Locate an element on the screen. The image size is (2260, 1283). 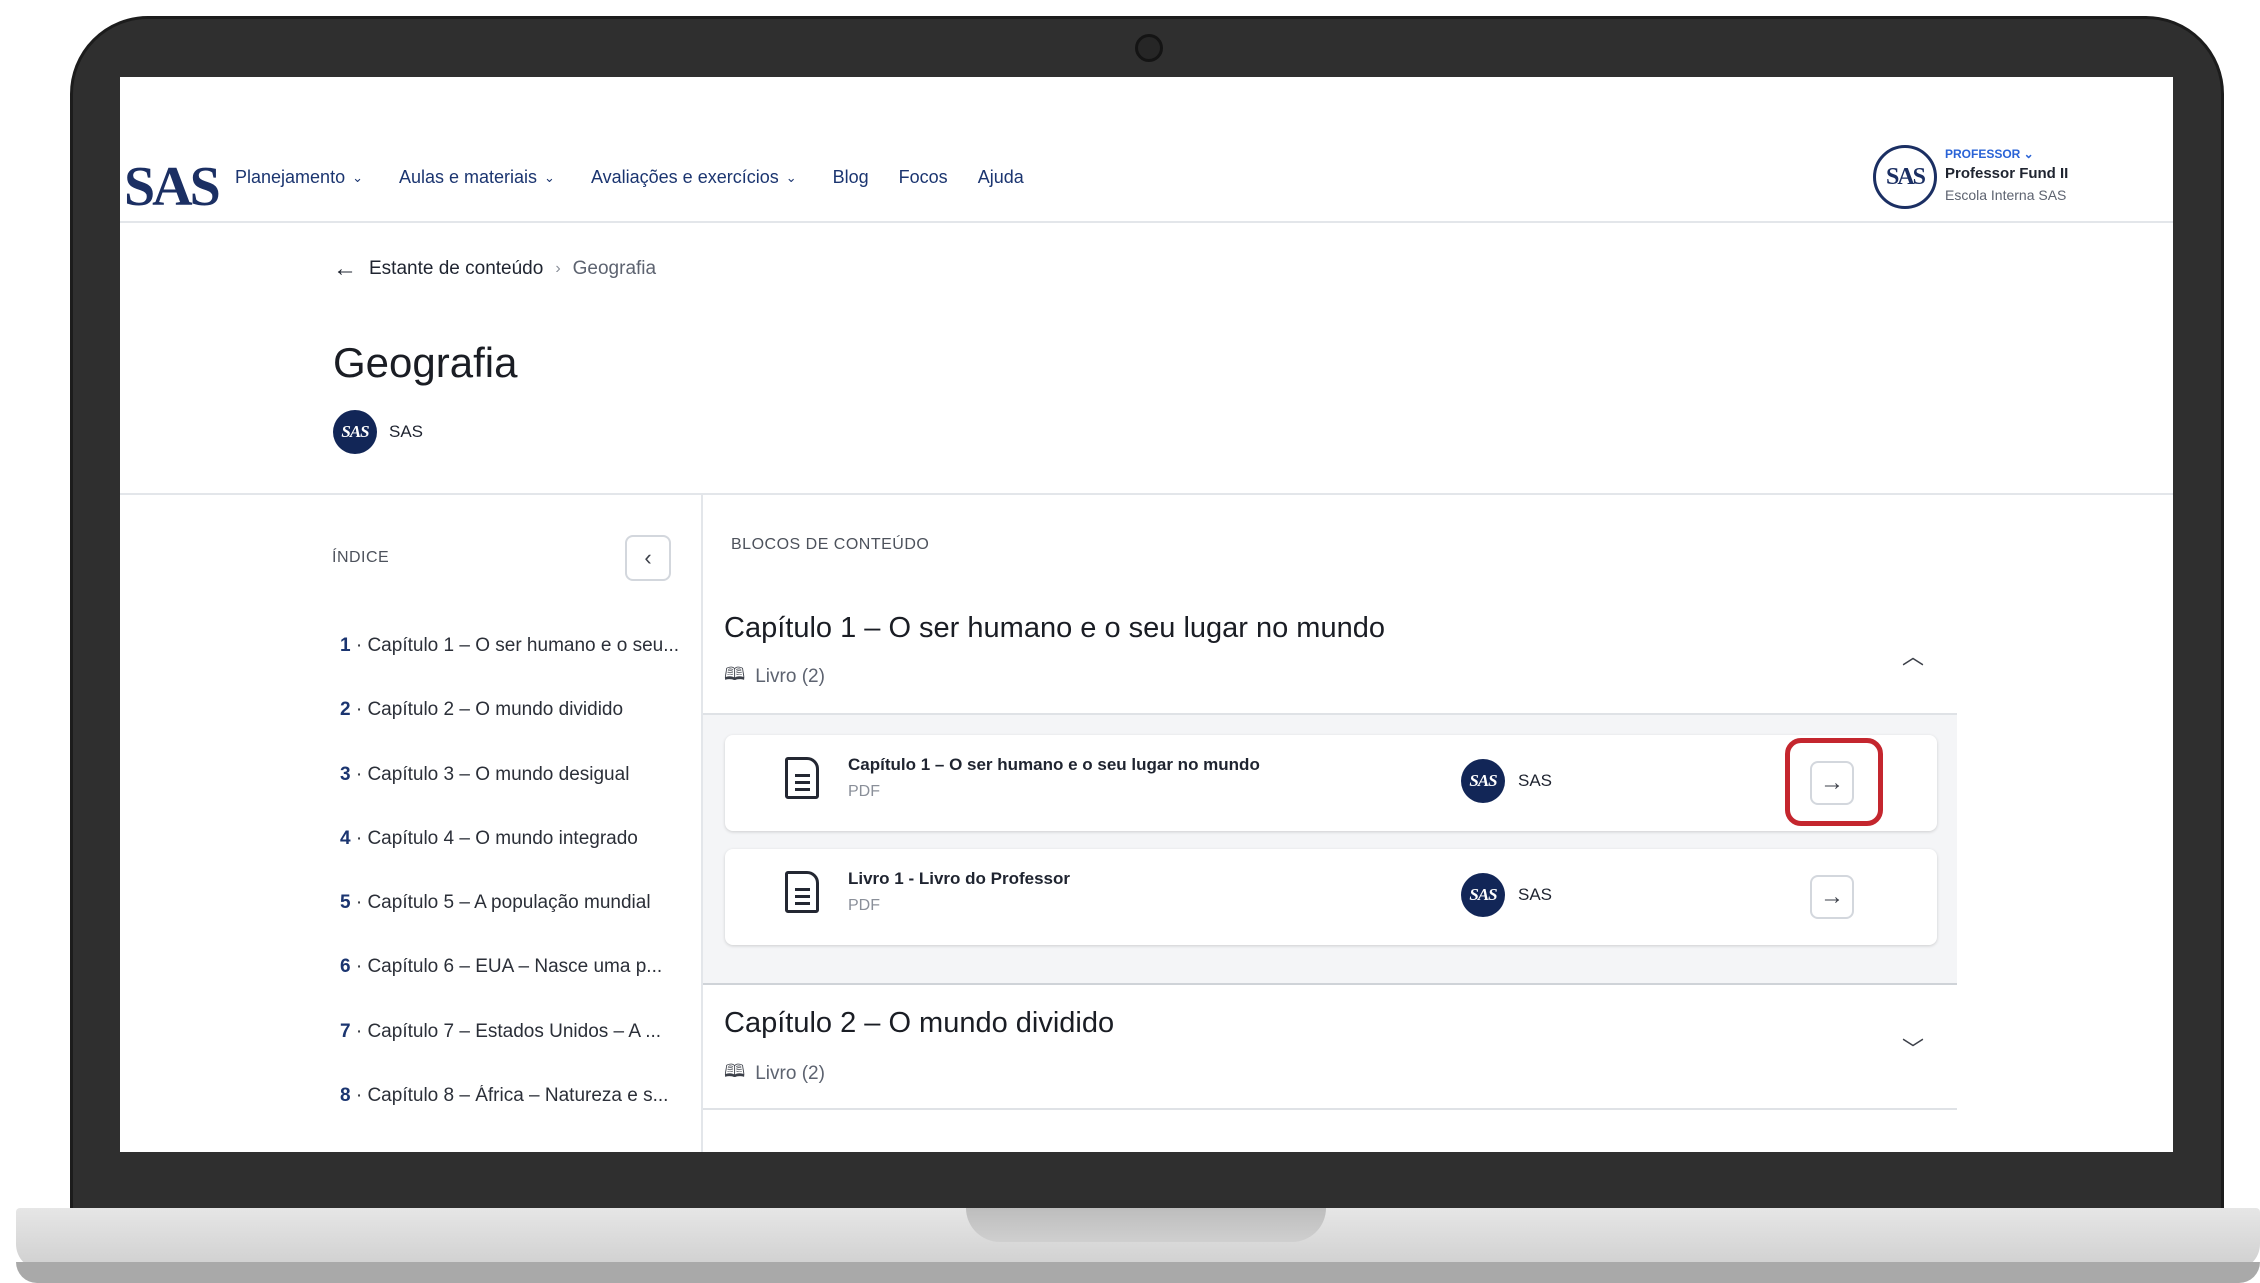
collapse-index-button: ‹ is located at coordinates (648, 558).